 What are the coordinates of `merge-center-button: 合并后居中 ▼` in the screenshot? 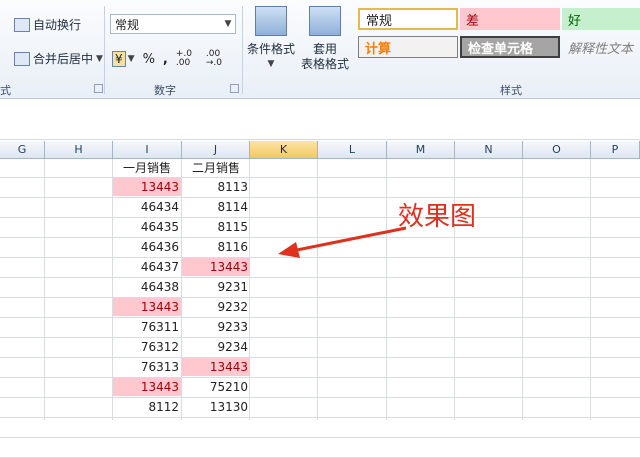 It's located at (58, 58).